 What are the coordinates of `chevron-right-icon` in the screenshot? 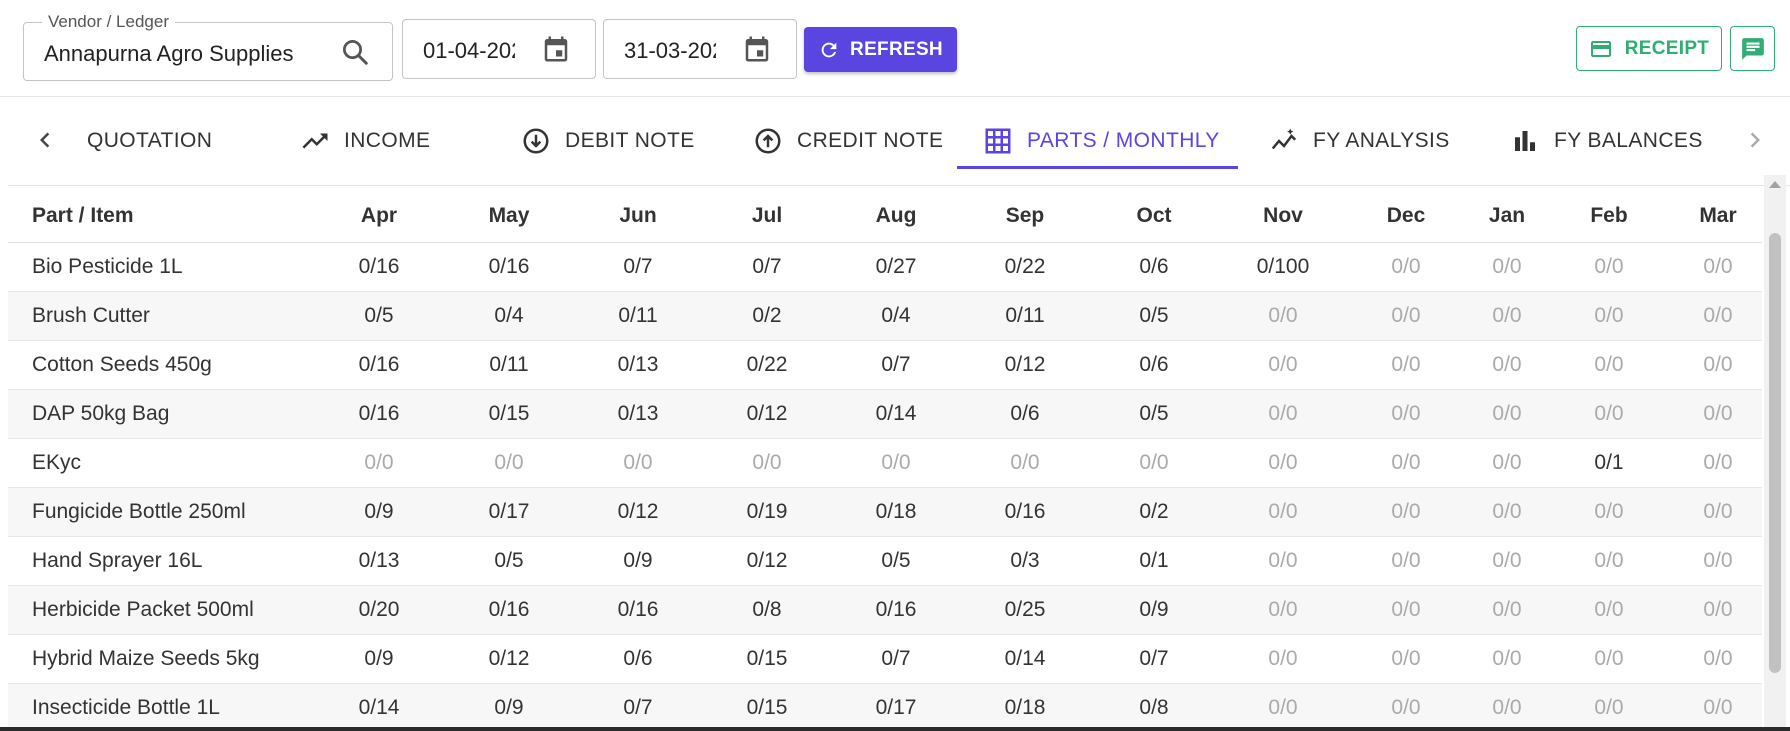 It's located at (1755, 140).